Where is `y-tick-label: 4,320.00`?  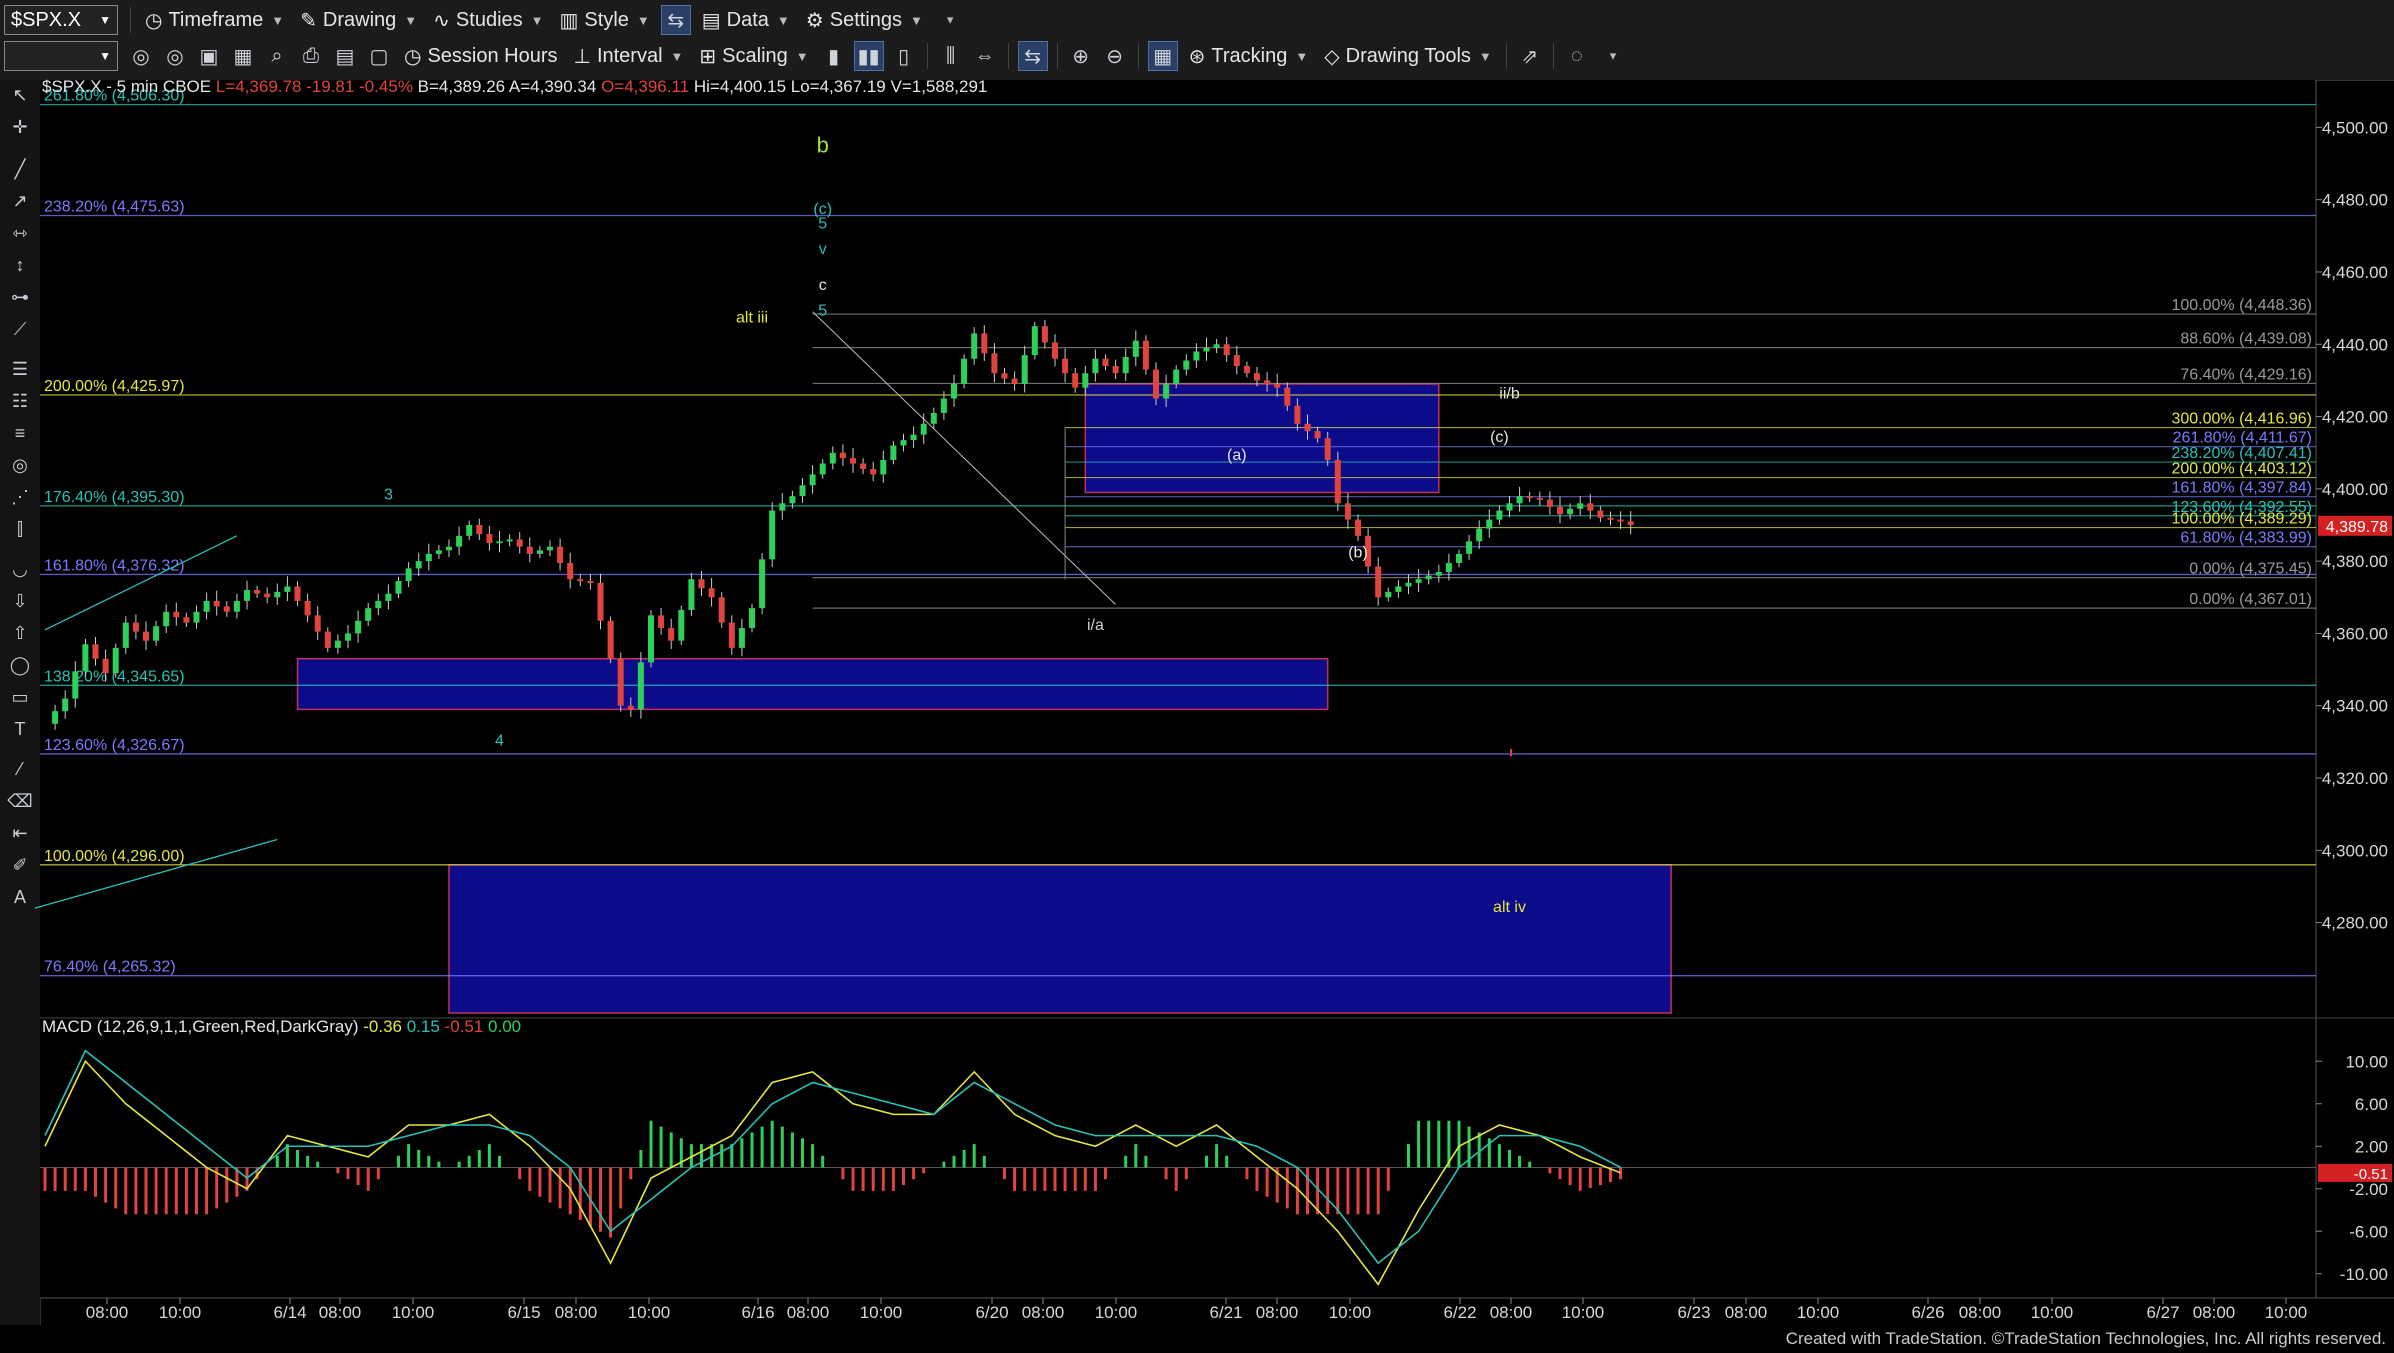
y-tick-label: 4,320.00 is located at coordinates (2355, 778).